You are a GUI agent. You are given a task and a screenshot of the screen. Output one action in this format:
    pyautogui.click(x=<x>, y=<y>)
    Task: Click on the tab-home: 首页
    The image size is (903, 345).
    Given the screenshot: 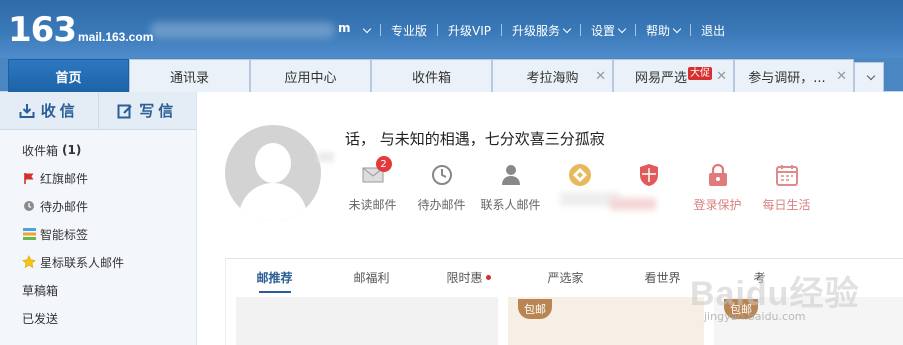 What is the action you would take?
    pyautogui.click(x=68, y=75)
    